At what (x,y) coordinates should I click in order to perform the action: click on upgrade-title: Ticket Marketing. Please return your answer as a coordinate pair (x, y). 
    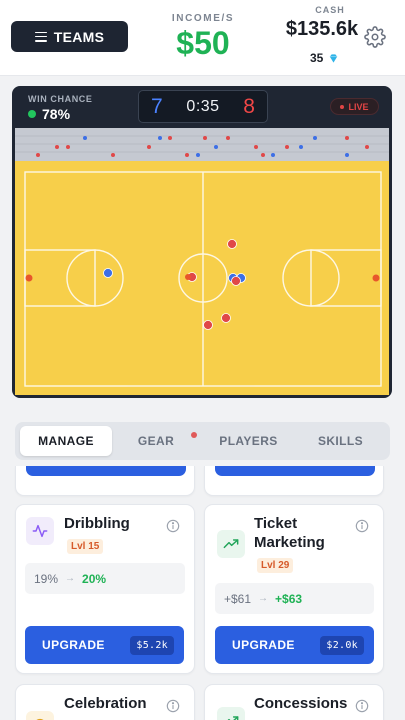
    Looking at the image, I should click on (289, 533).